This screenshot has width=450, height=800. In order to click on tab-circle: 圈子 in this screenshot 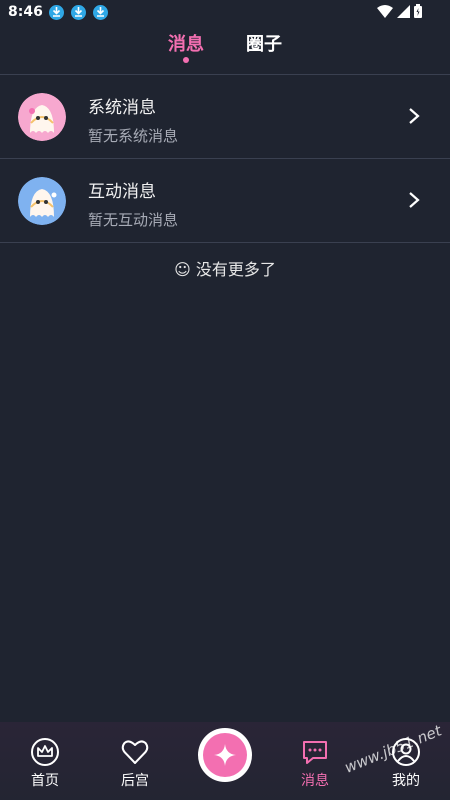, I will do `click(264, 48)`.